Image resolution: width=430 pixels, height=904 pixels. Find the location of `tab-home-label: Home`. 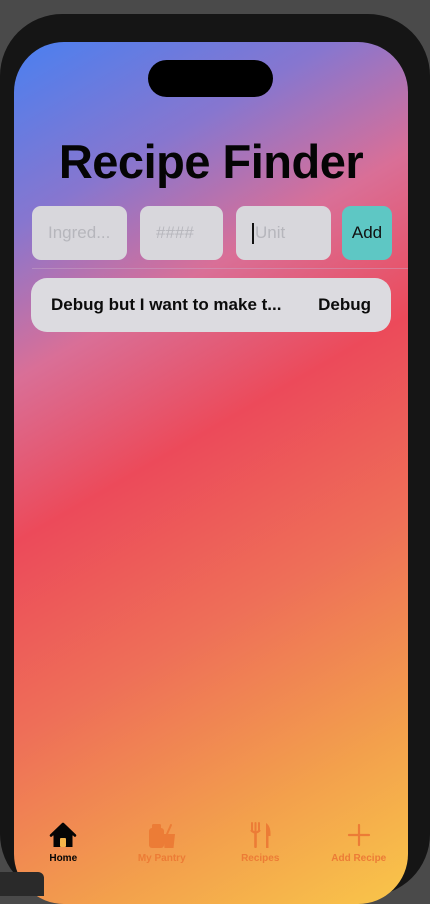

tab-home-label: Home is located at coordinates (63, 858).